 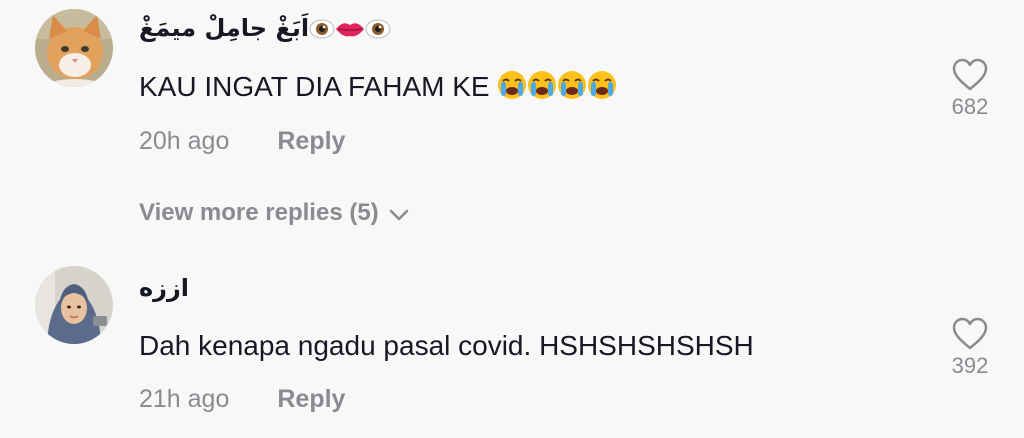 I want to click on timestamp: 21h ago, so click(x=184, y=399).